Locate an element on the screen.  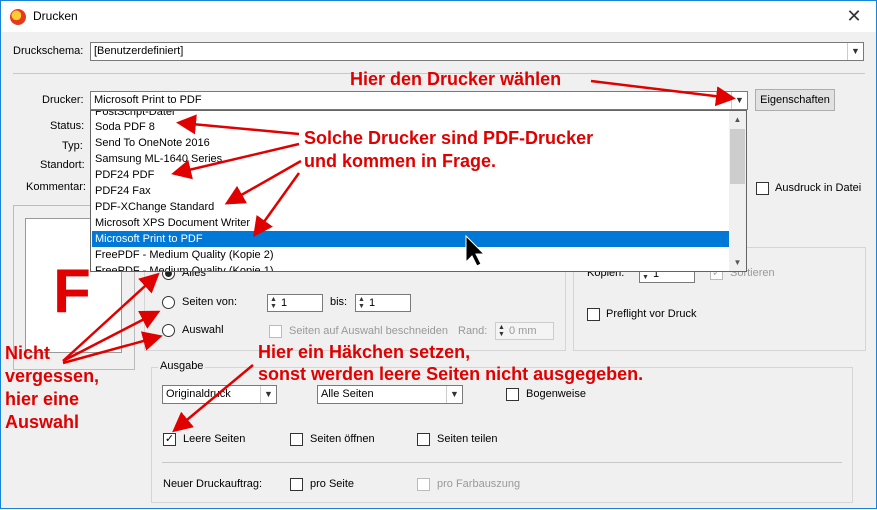
annotation-dont-forget-1: Nicht is located at coordinates (27, 353).